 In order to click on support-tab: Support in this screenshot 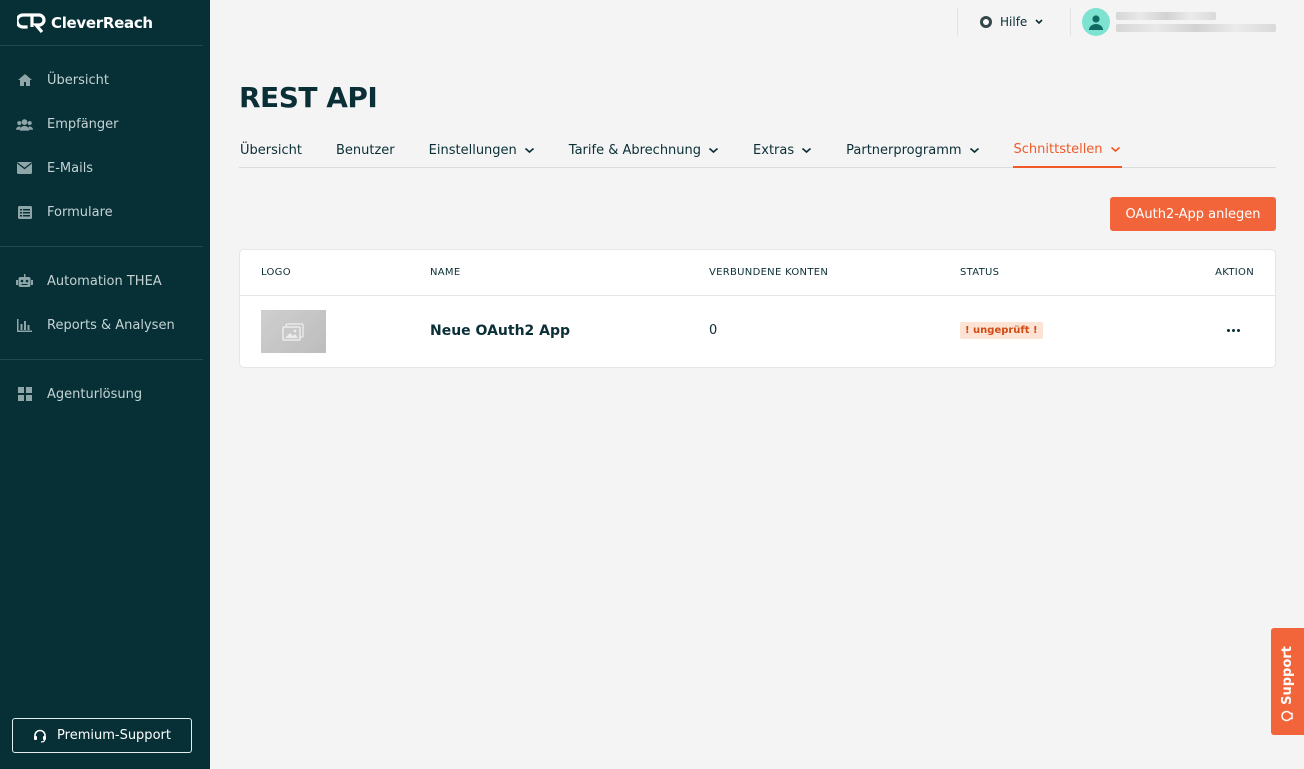, I will do `click(1287, 681)`.